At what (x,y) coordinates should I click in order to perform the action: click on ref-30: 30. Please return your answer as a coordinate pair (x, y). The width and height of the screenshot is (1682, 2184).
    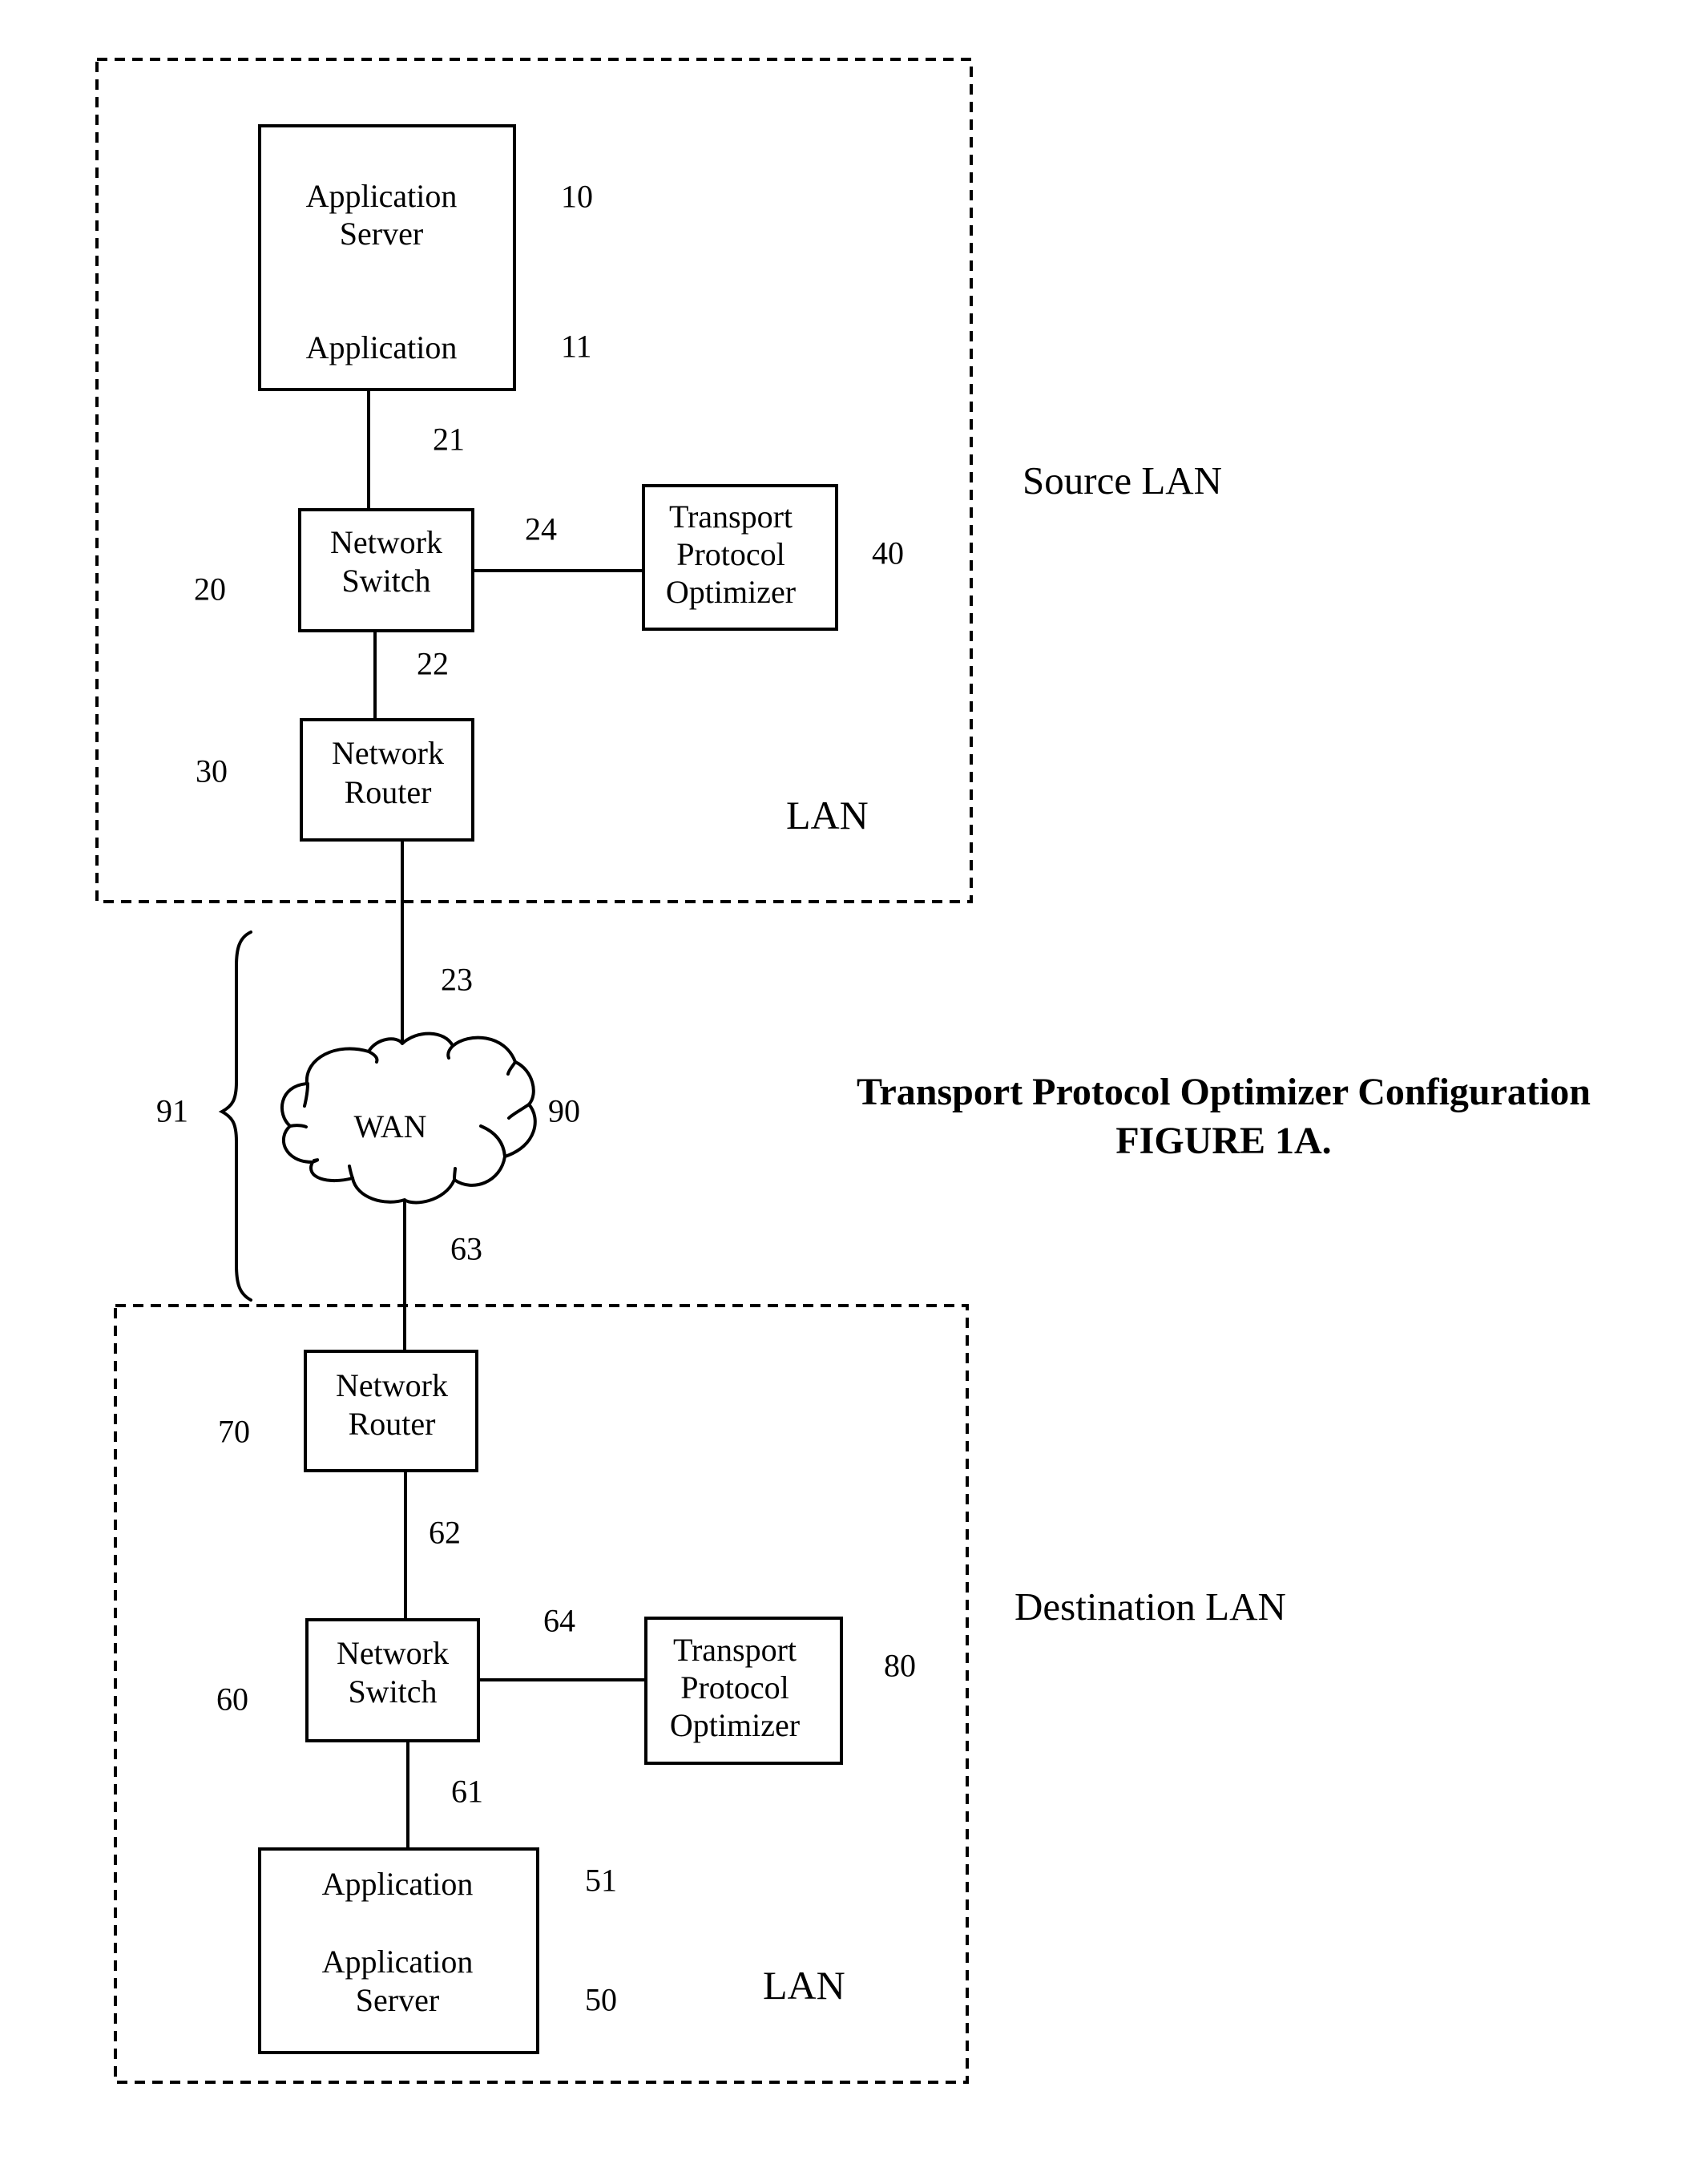
    Looking at the image, I should click on (212, 771).